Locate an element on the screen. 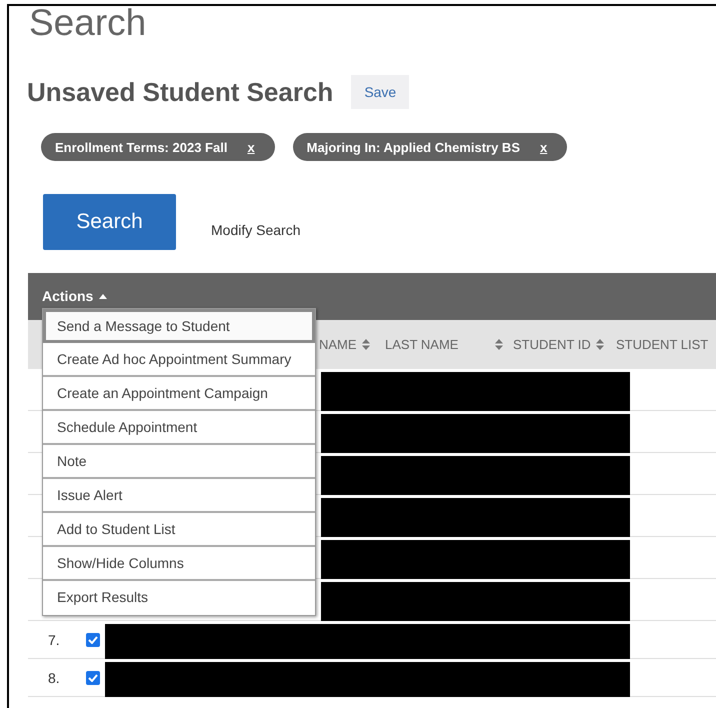 Image resolution: width=716 pixels, height=708 pixels. menu-item: Export Results is located at coordinates (179, 598).